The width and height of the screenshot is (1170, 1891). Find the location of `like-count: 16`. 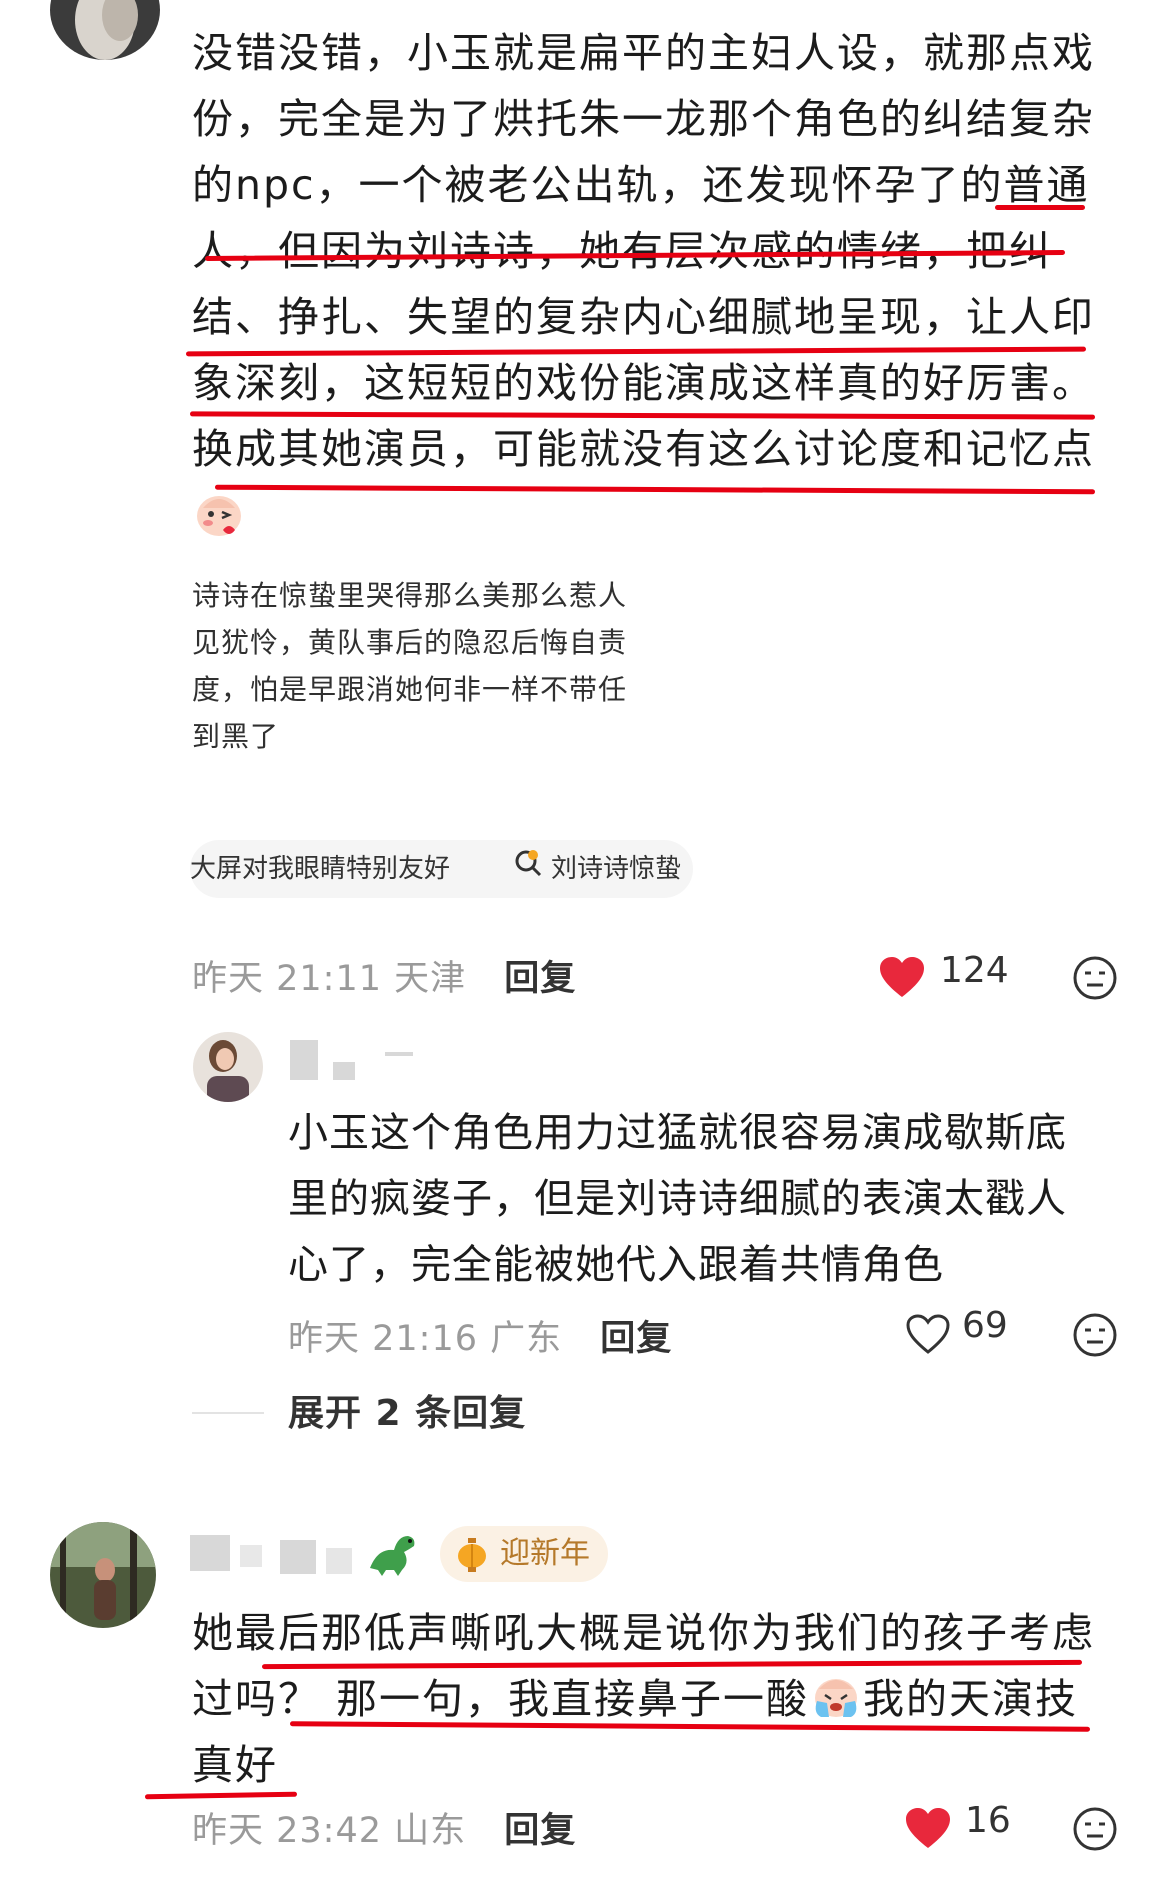

like-count: 16 is located at coordinates (988, 1820).